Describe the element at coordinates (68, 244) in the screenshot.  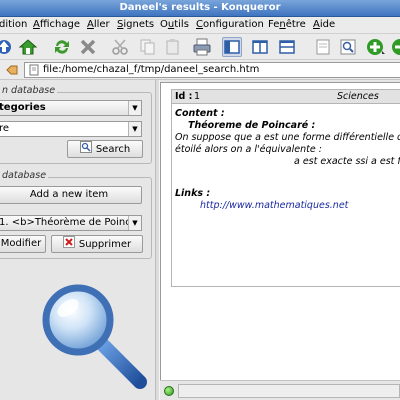
I see `delete-icon` at that location.